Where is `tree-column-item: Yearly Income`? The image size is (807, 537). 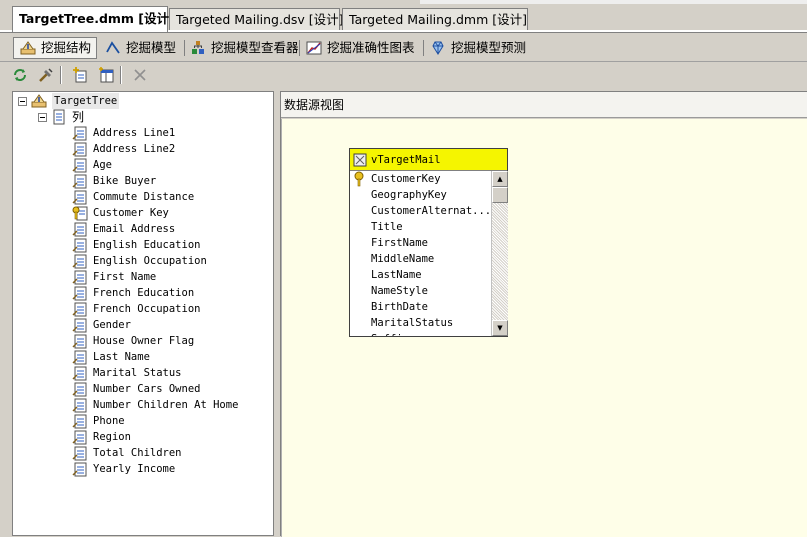
tree-column-item: Yearly Income is located at coordinates (123, 469).